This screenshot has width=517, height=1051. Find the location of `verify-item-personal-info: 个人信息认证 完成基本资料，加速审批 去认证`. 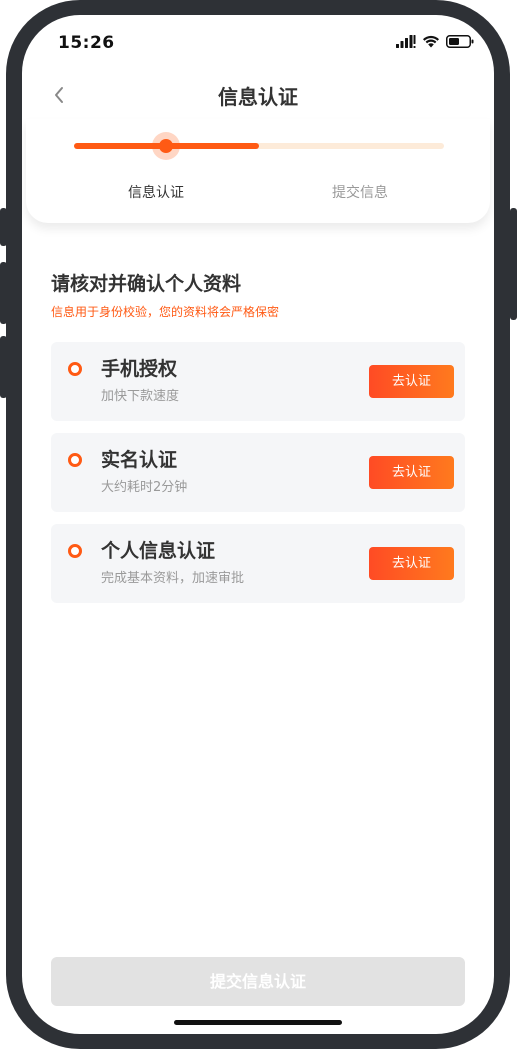

verify-item-personal-info: 个人信息认证 完成基本资料，加速审批 去认证 is located at coordinates (258, 563).